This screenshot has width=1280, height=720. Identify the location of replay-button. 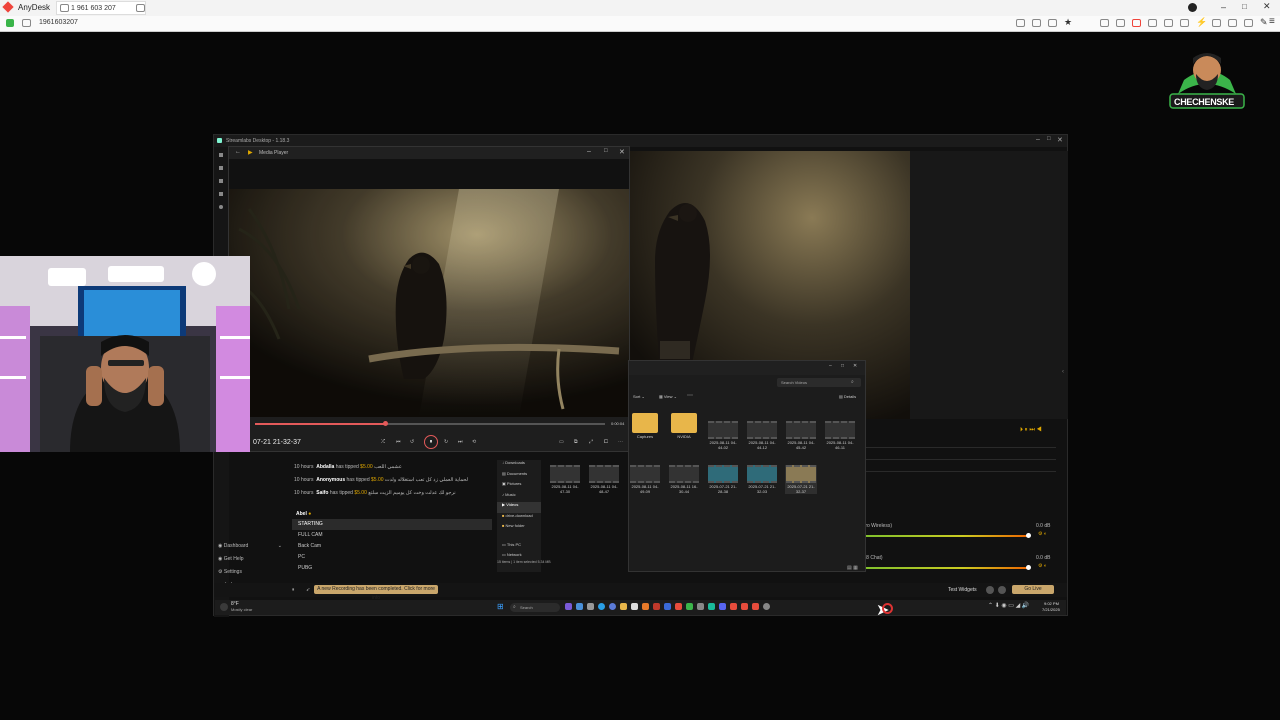
(1002, 590).